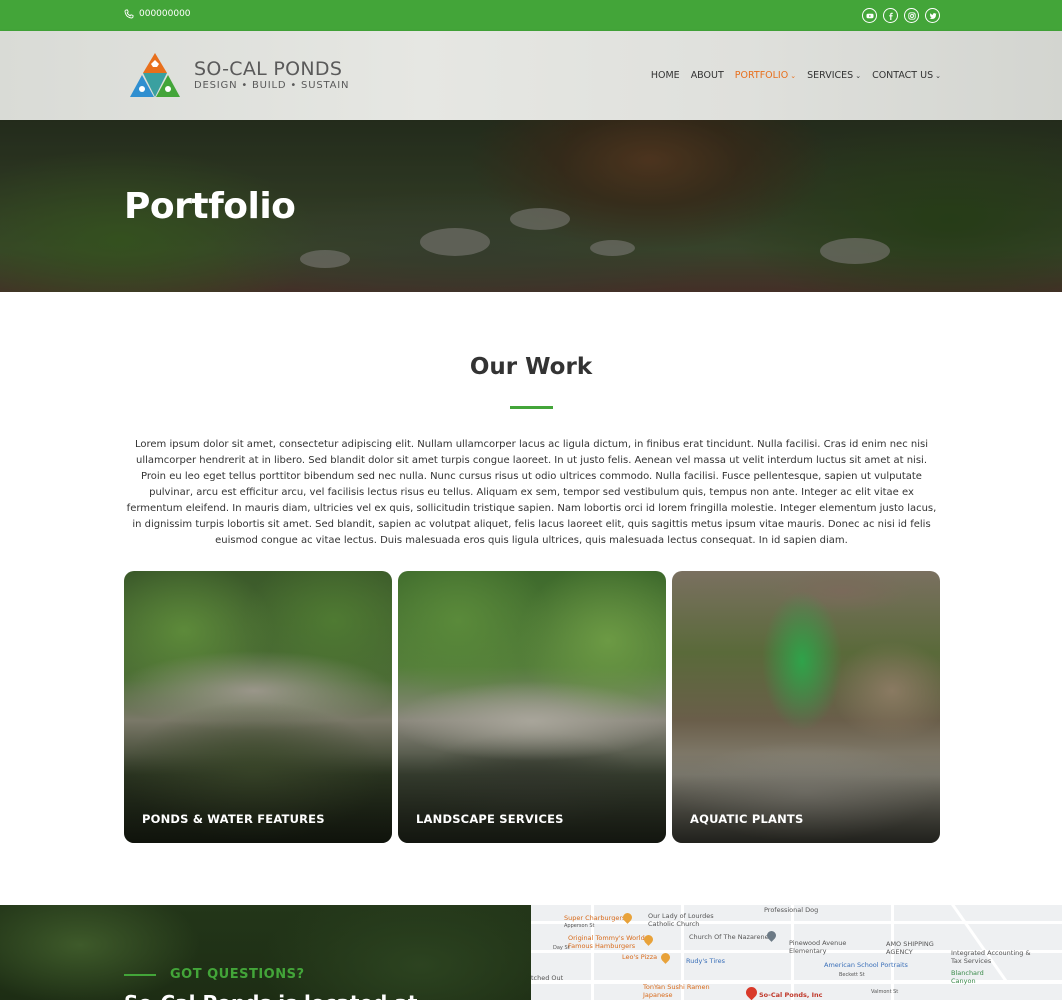 This screenshot has height=1000, width=1062. What do you see at coordinates (906, 75) in the screenshot?
I see `nav-contact-us: CONTACT US ⌄` at bounding box center [906, 75].